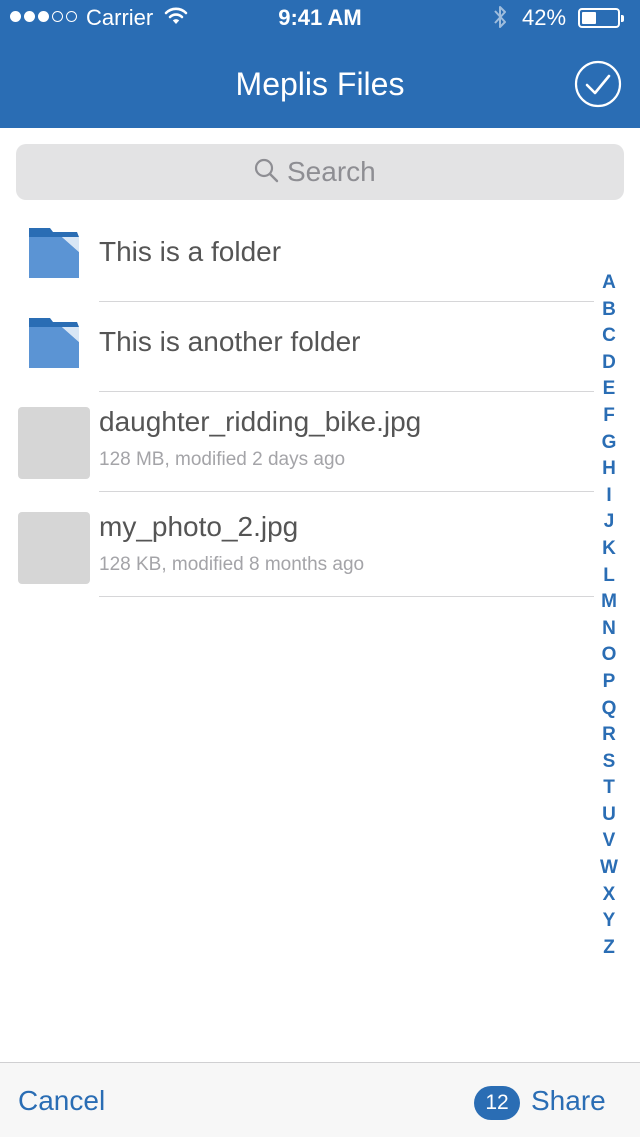  Describe the element at coordinates (609, 522) in the screenshot. I see `index-letter: J` at that location.